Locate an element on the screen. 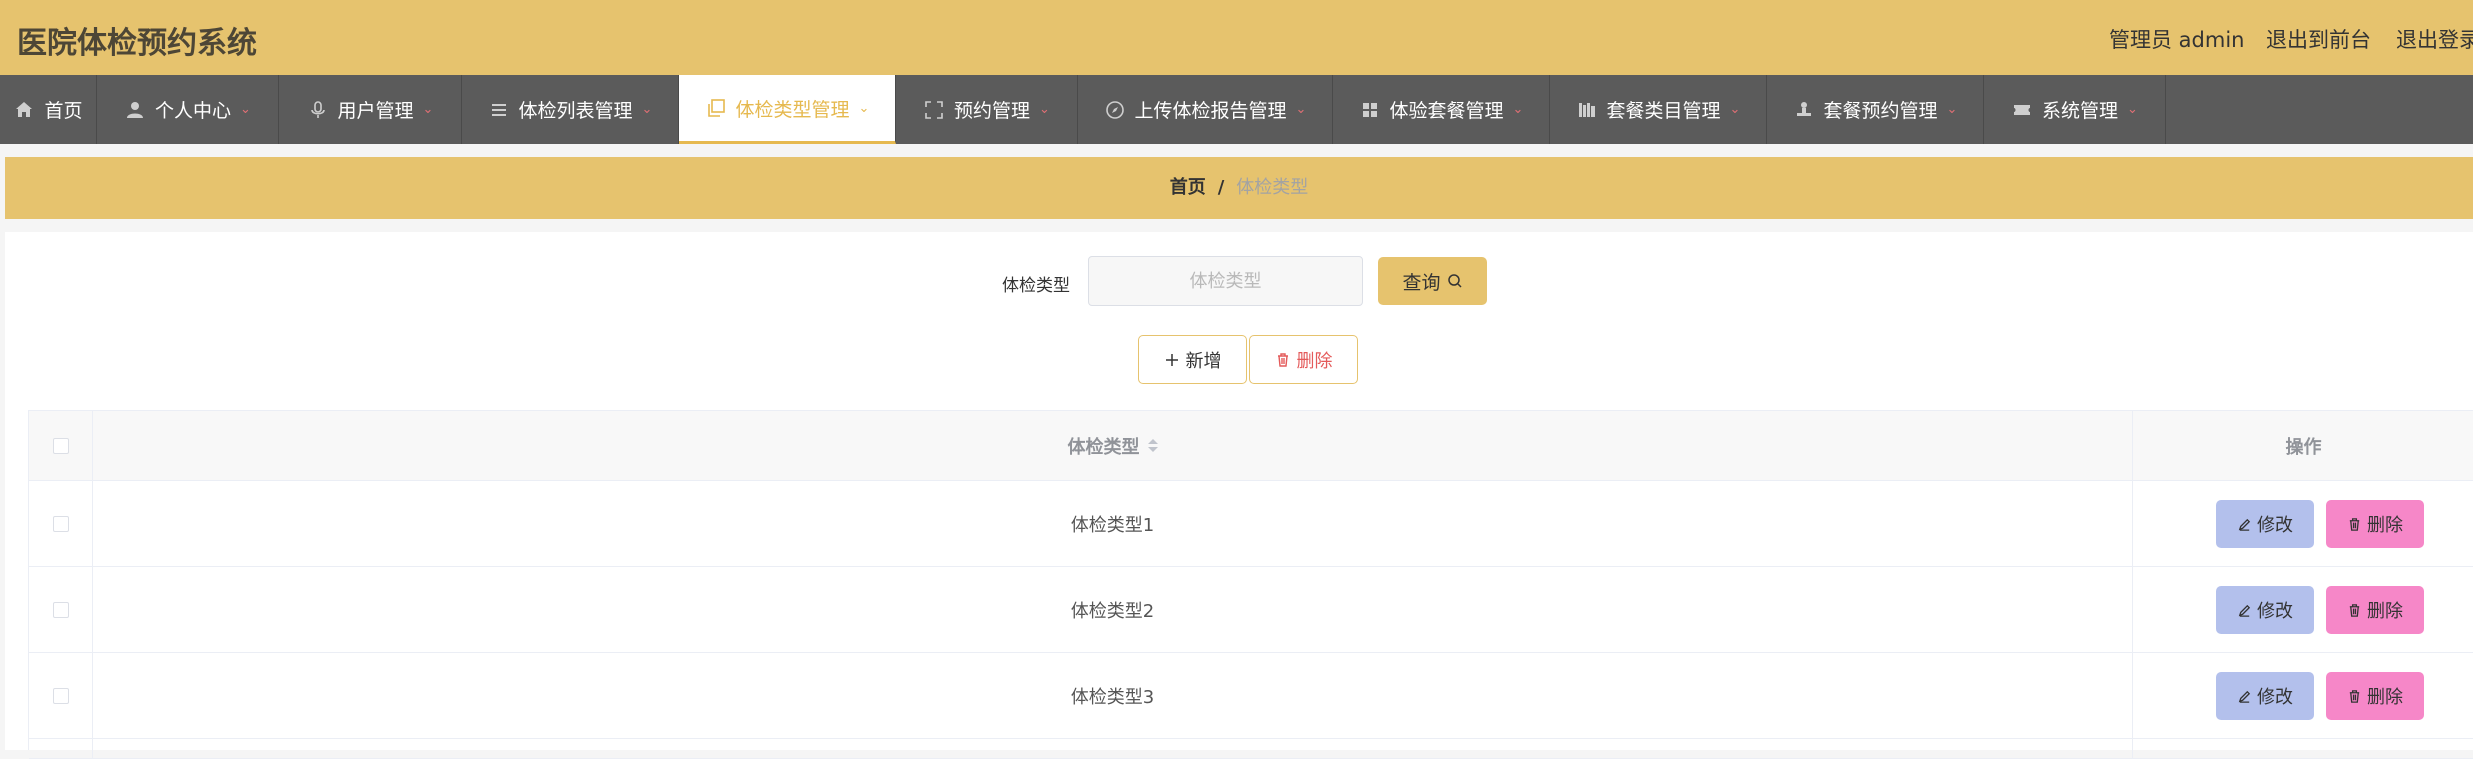 This screenshot has width=2473, height=759. table-row: 体检类型3 修改 删除 is located at coordinates (1251, 696).